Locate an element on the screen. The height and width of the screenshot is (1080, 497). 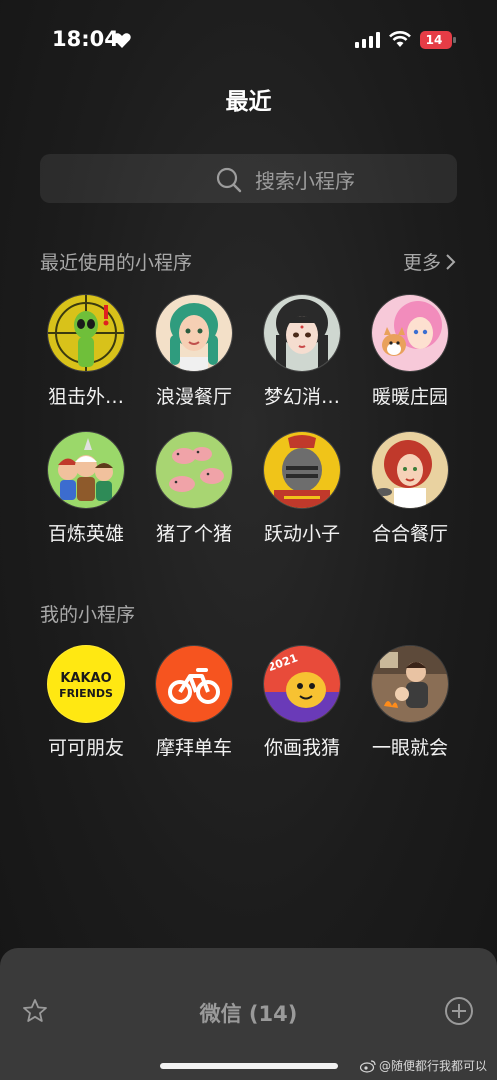
pigs-icon is located at coordinates (194, 470).